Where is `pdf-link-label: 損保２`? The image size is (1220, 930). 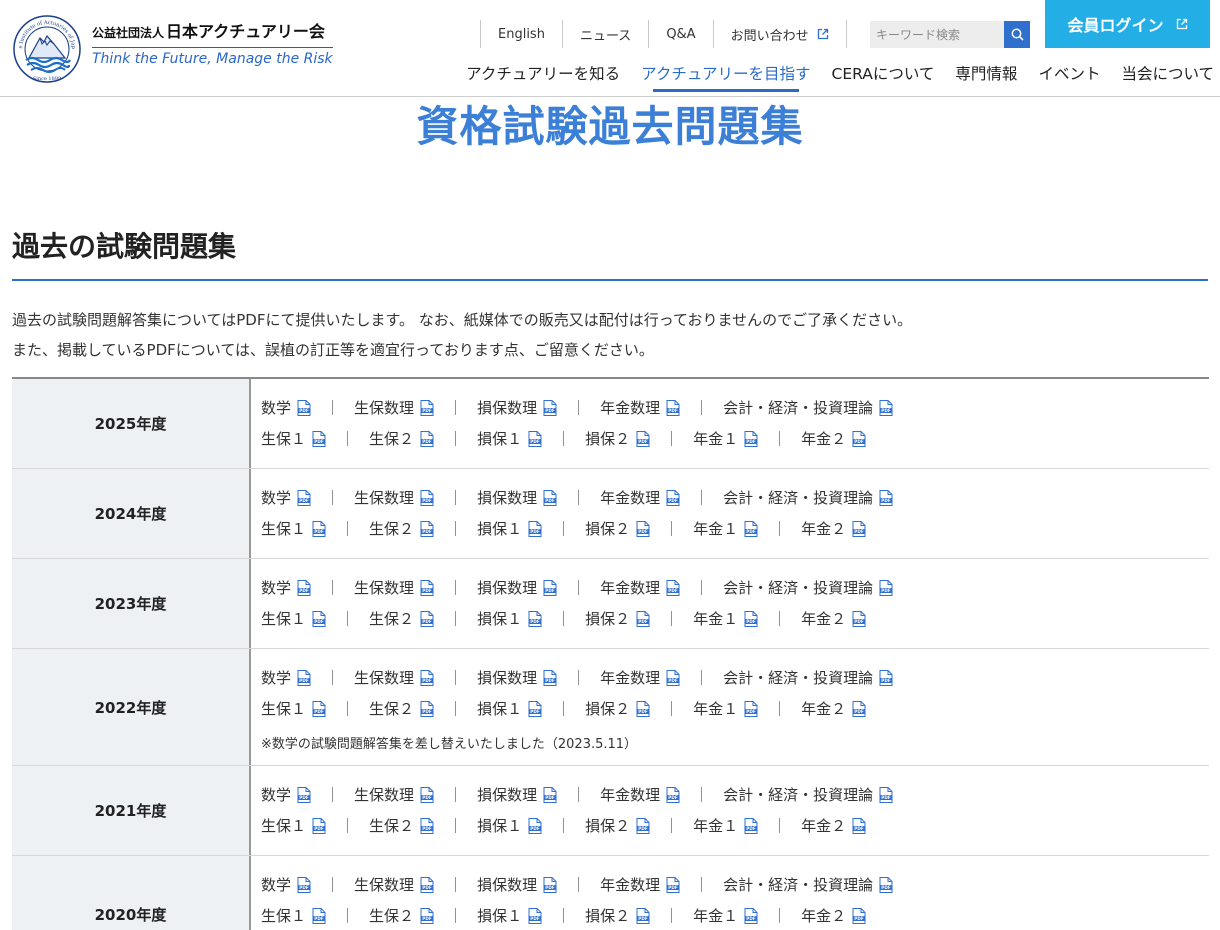
pdf-link-label: 損保２ is located at coordinates (608, 619).